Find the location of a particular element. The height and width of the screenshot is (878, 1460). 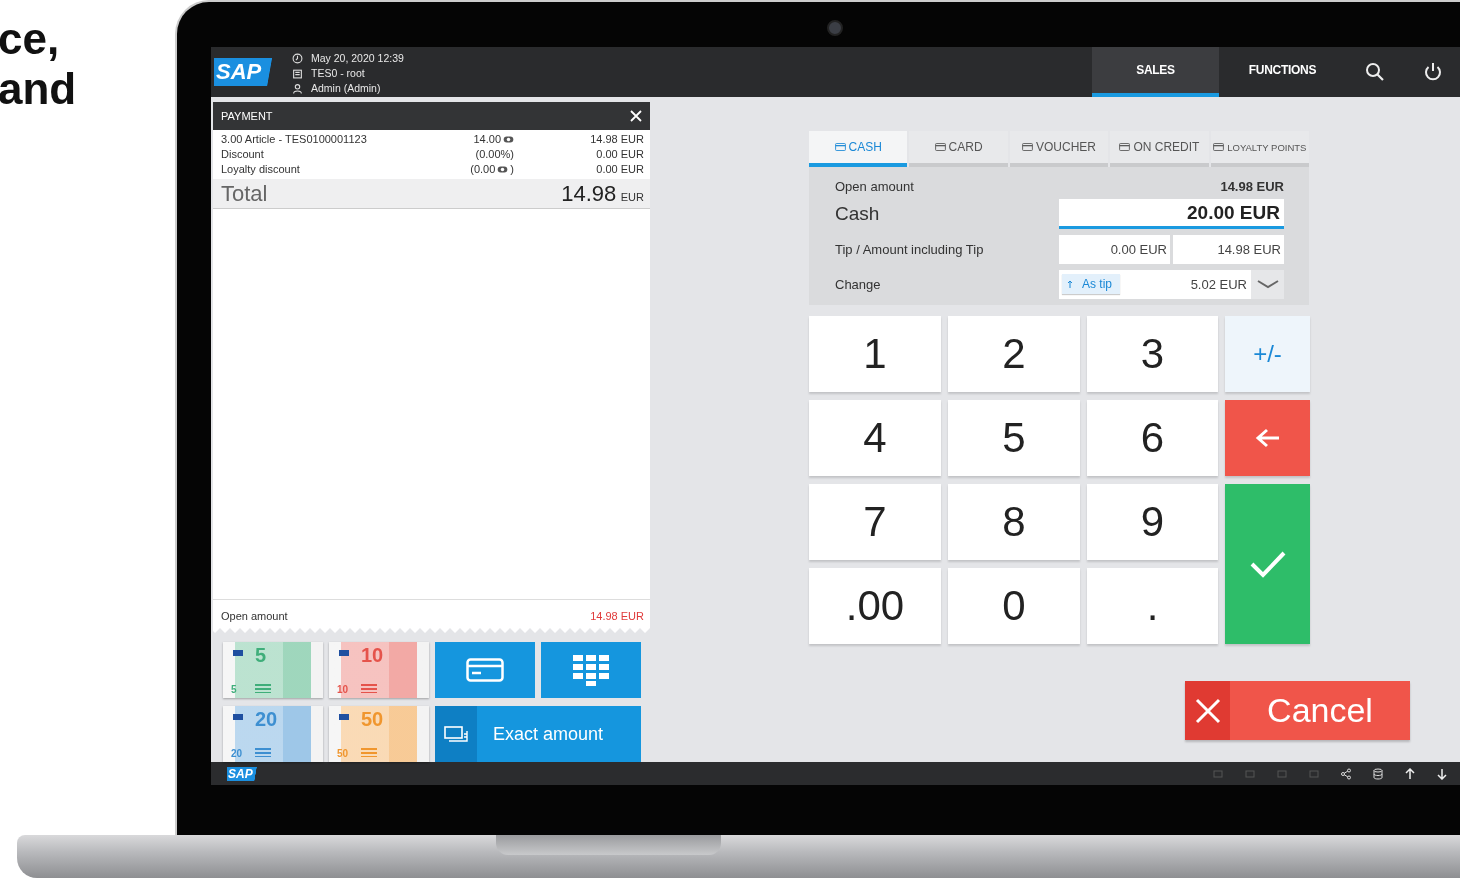

total-currency: EUR is located at coordinates (632, 196).